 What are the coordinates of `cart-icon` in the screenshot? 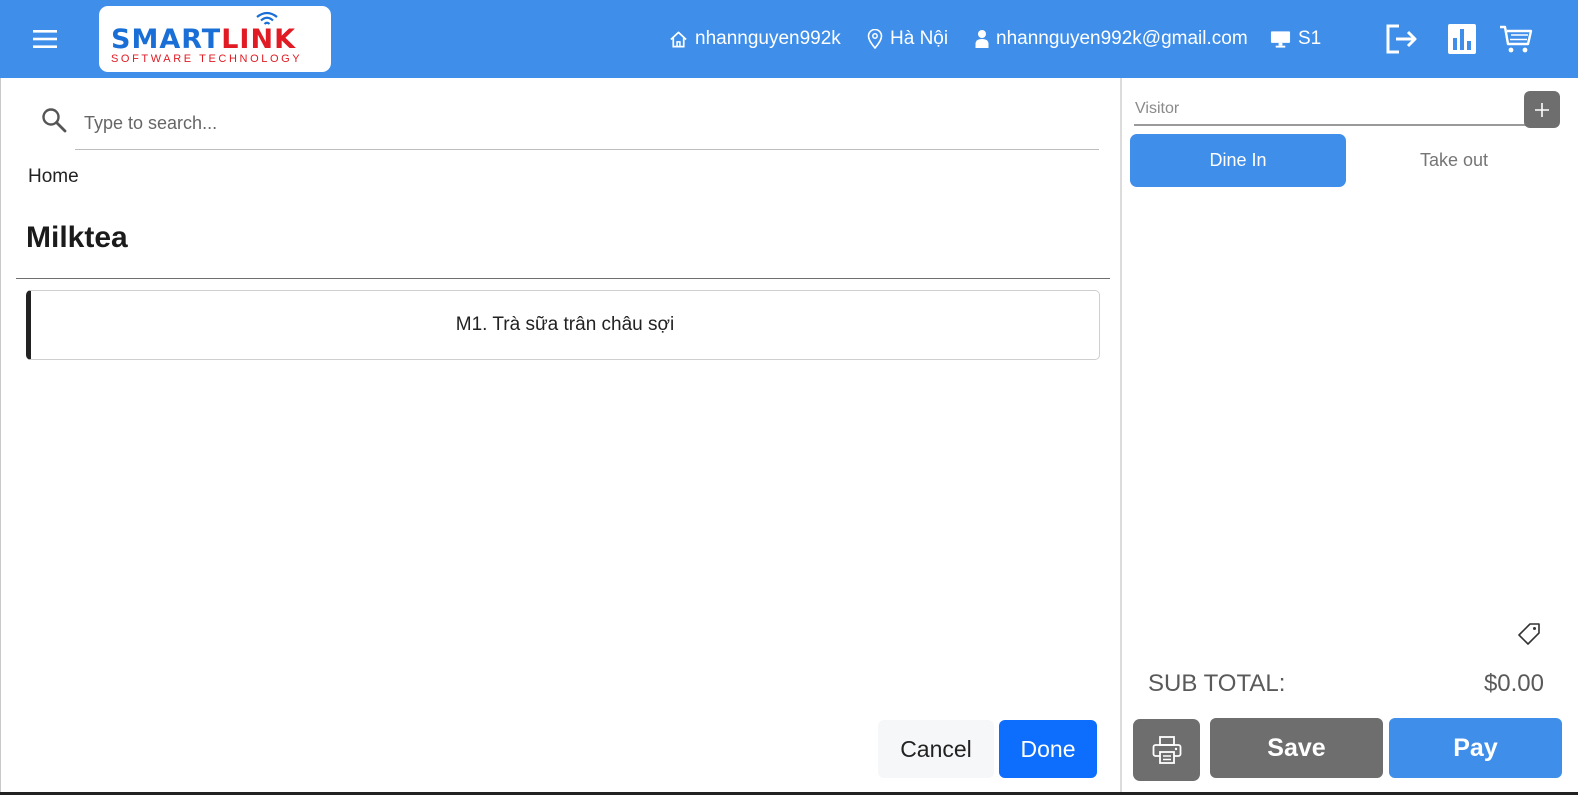 It's located at (1516, 39).